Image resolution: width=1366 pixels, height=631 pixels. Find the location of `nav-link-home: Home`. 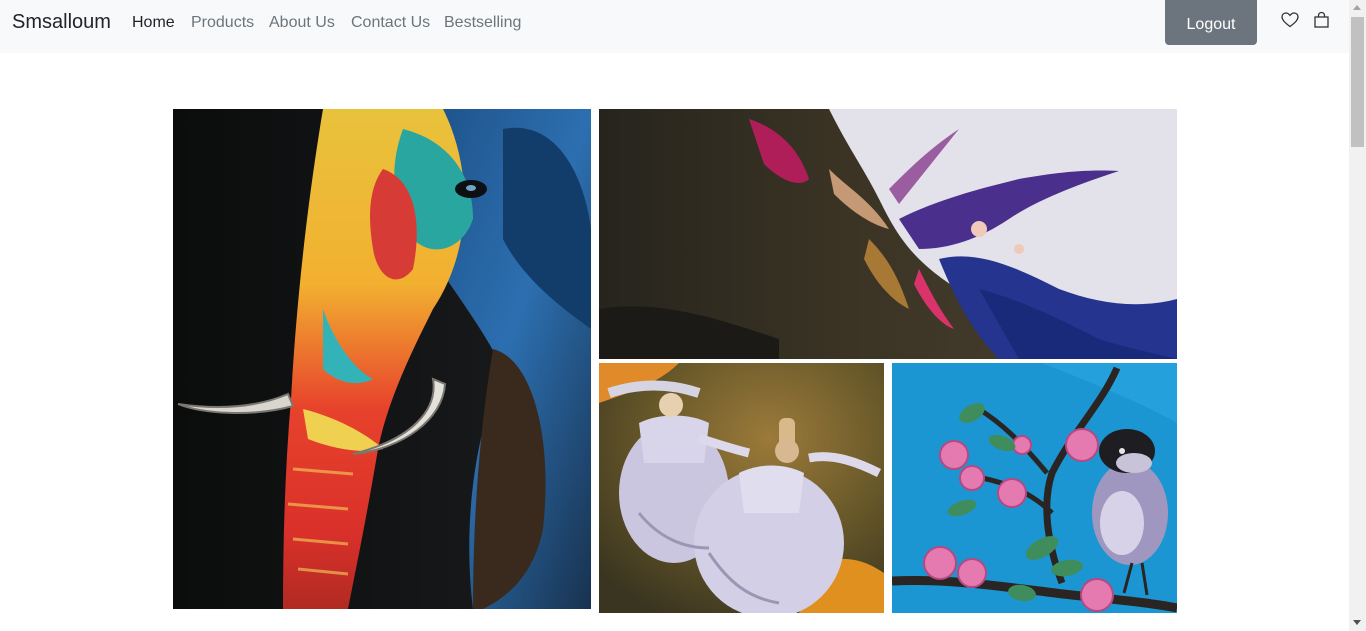

nav-link-home: Home is located at coordinates (153, 23).